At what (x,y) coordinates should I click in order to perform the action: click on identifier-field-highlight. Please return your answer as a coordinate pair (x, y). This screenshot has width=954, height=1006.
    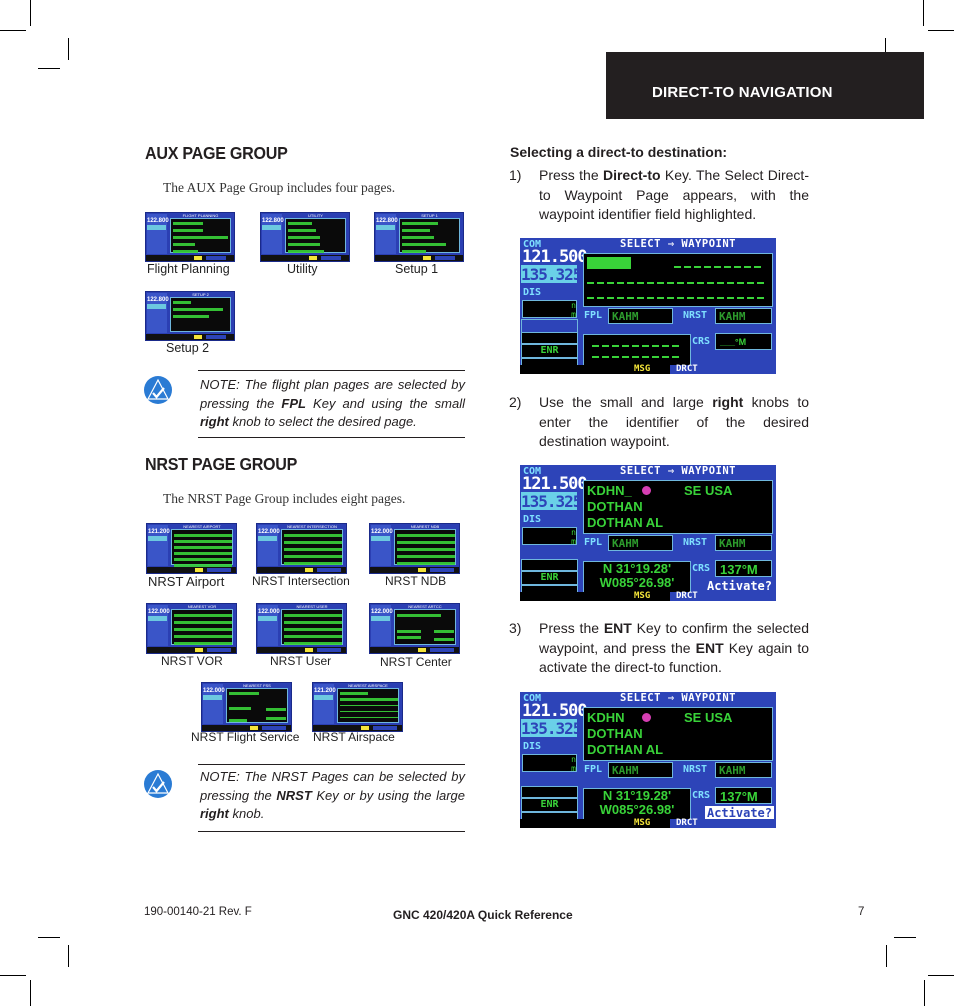
    Looking at the image, I should click on (609, 263).